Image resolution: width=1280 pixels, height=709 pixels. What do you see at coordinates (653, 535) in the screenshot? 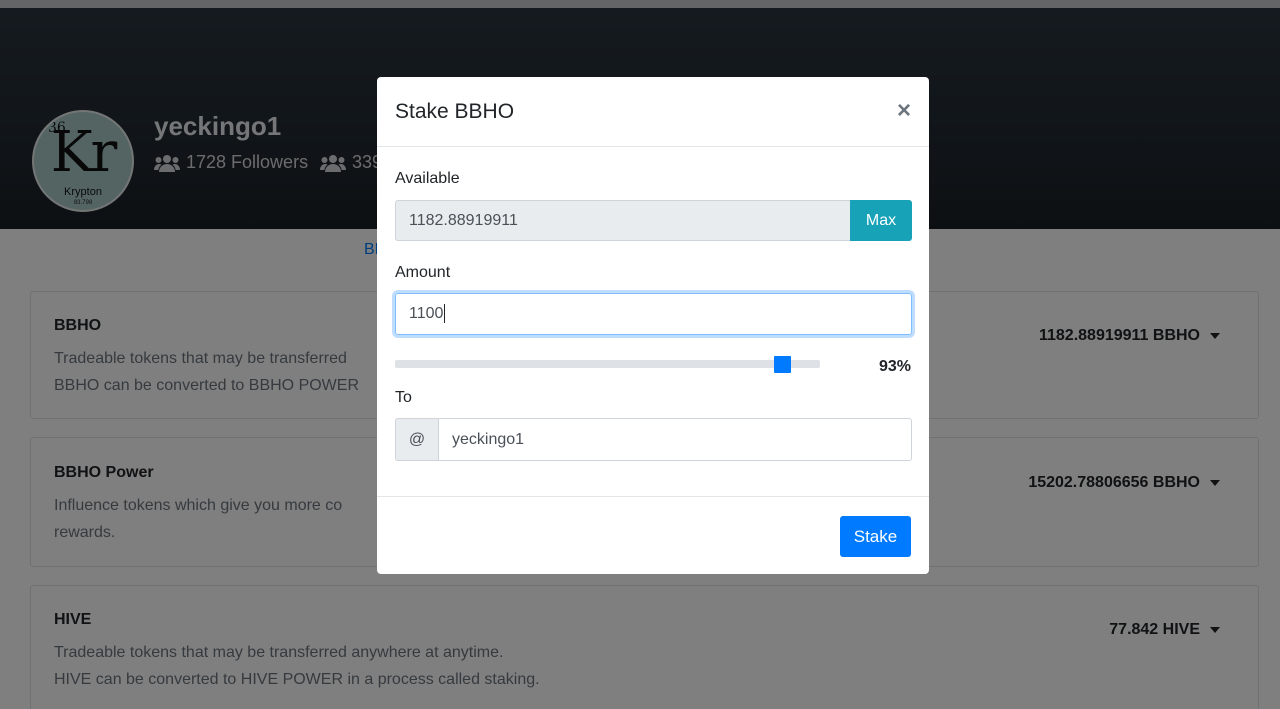
I see `modal-footer: Stake` at bounding box center [653, 535].